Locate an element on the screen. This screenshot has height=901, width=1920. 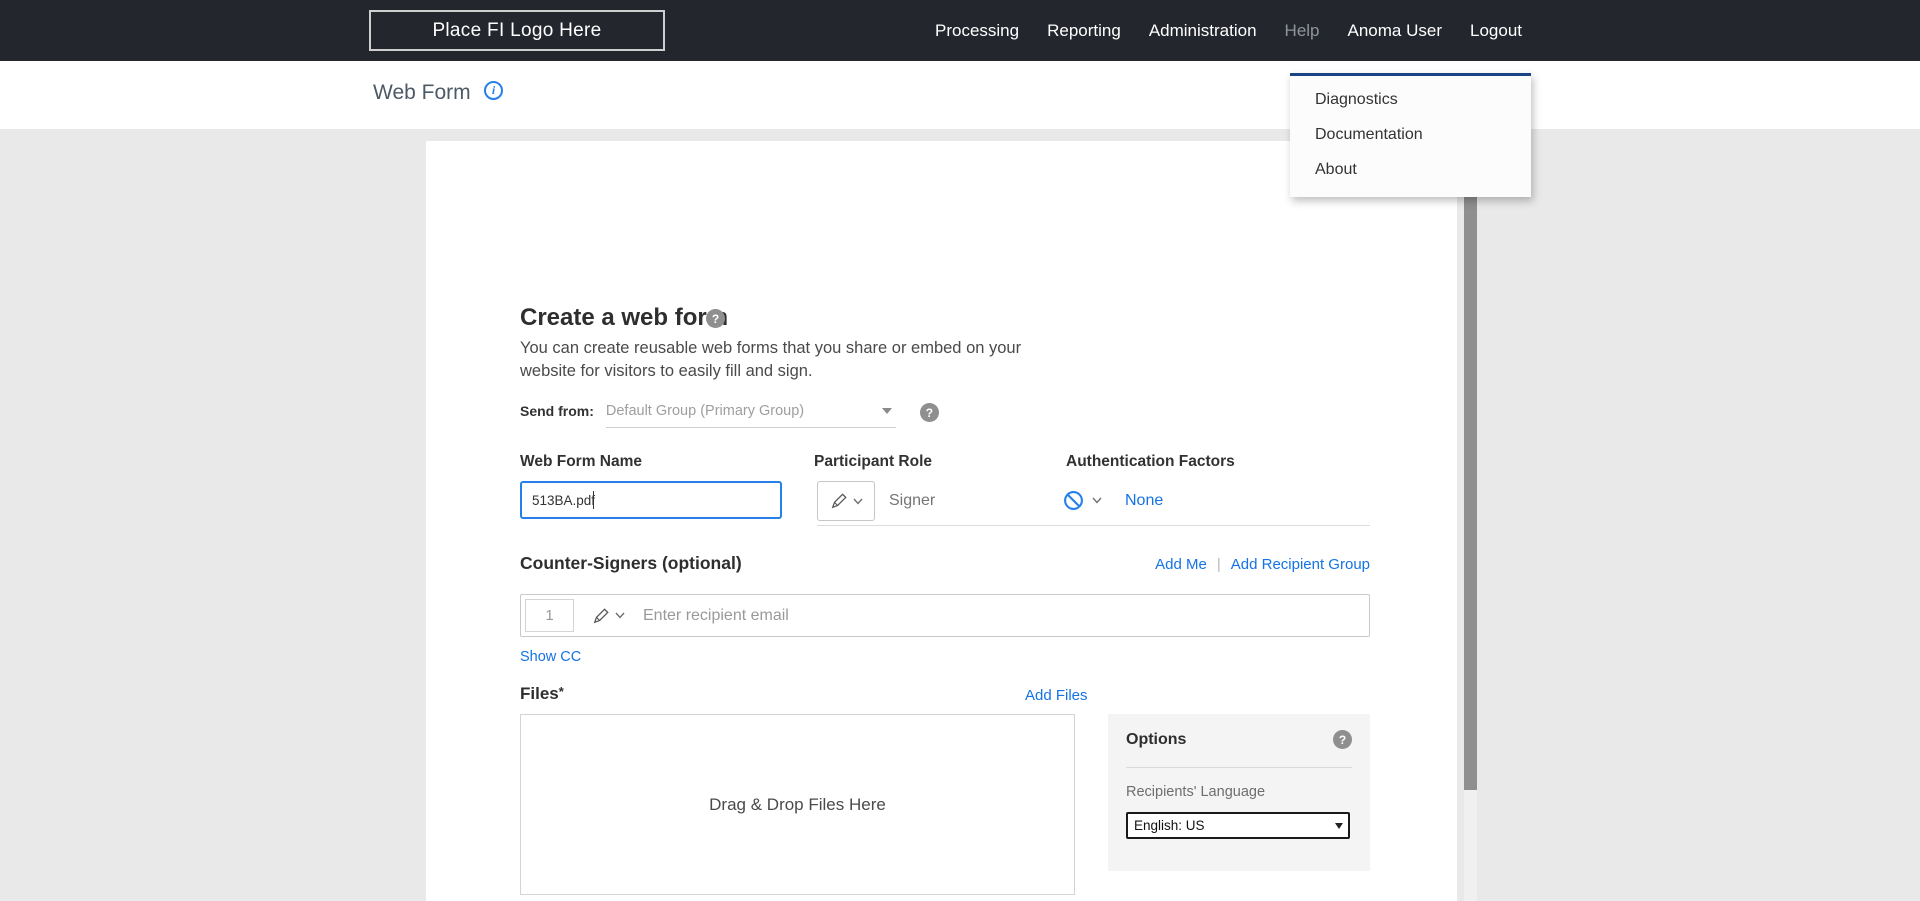
no-authentication-icon is located at coordinates (1073, 500).